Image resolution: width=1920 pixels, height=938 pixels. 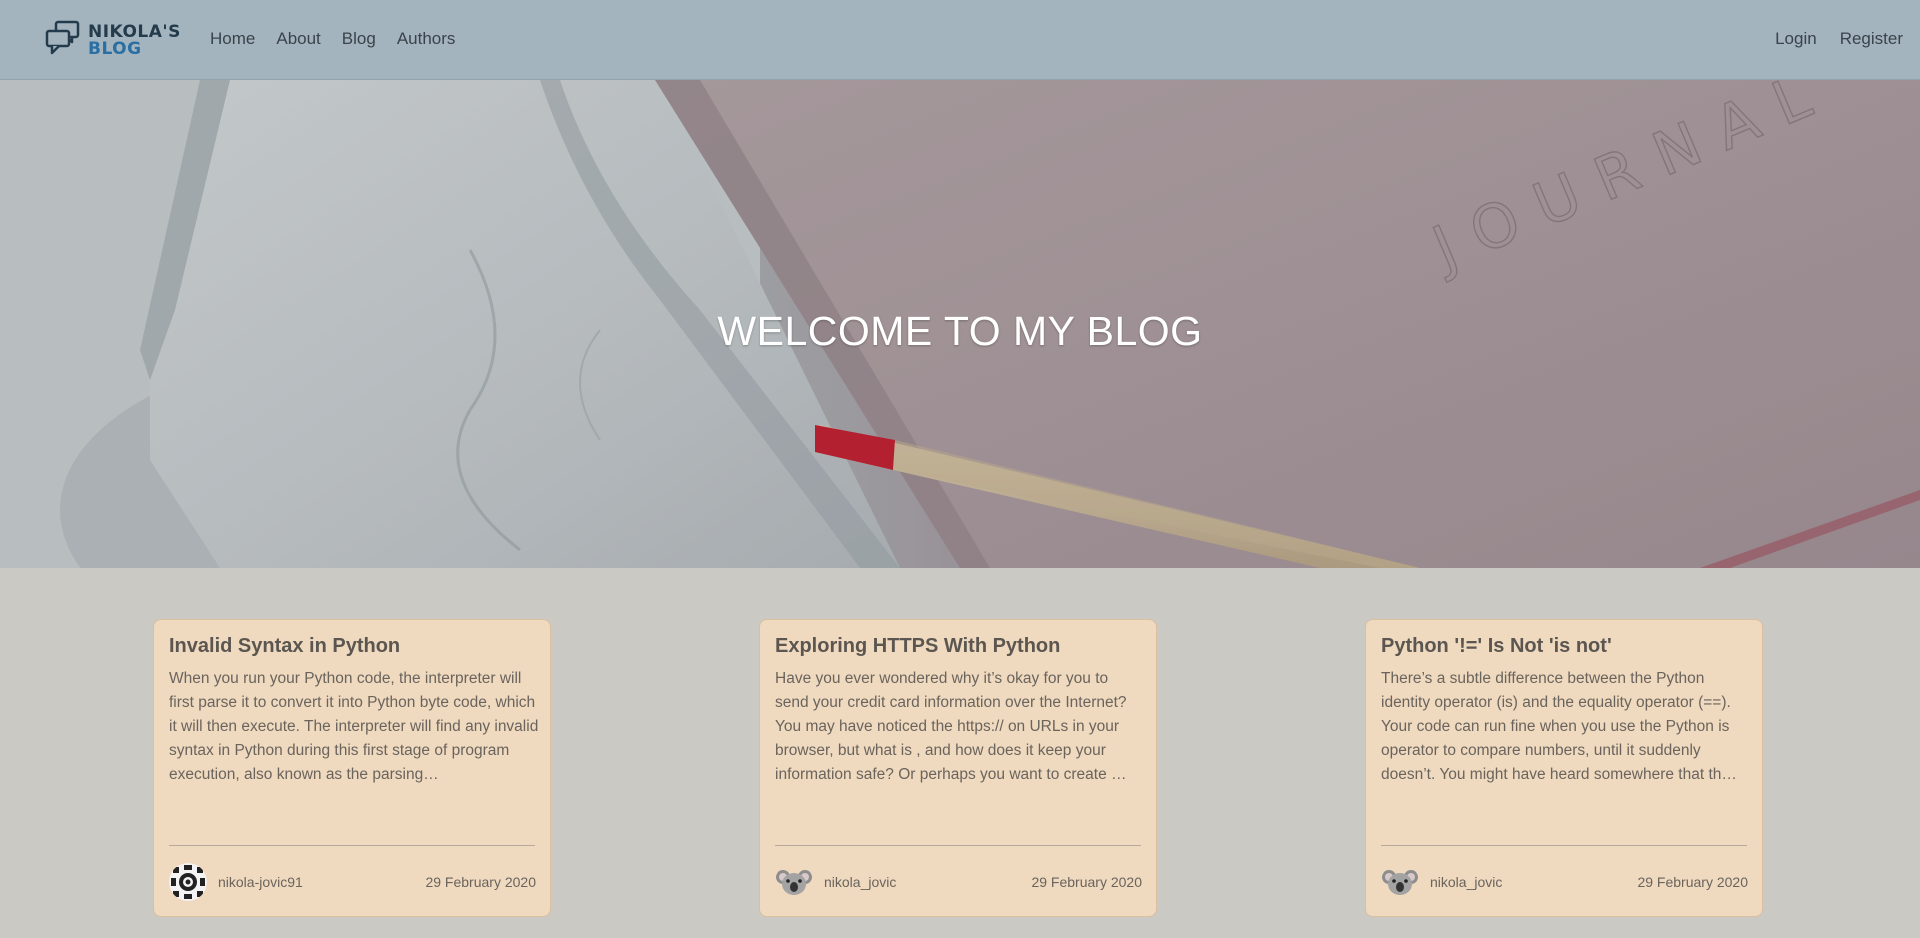 What do you see at coordinates (188, 882) in the screenshot?
I see `geometric-avatar-icon` at bounding box center [188, 882].